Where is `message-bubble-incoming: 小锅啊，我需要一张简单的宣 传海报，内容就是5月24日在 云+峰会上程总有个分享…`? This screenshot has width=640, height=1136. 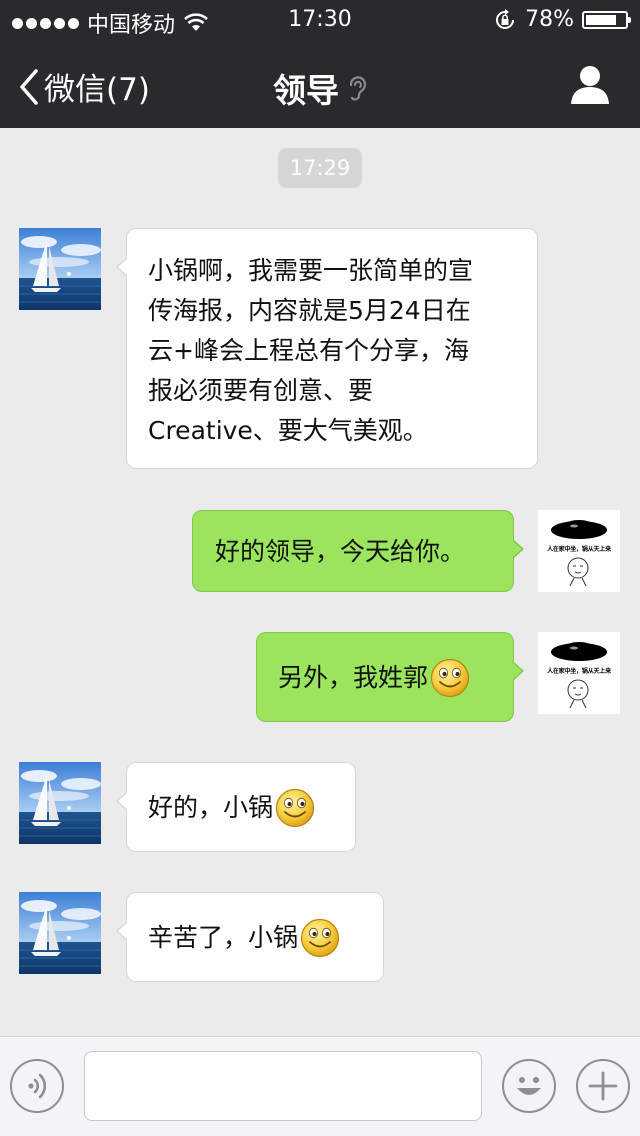
message-bubble-incoming: 小锅啊，我需要一张简单的宣 传海报，内容就是5月24日在 云+峰会上程总有个分享… is located at coordinates (327, 348).